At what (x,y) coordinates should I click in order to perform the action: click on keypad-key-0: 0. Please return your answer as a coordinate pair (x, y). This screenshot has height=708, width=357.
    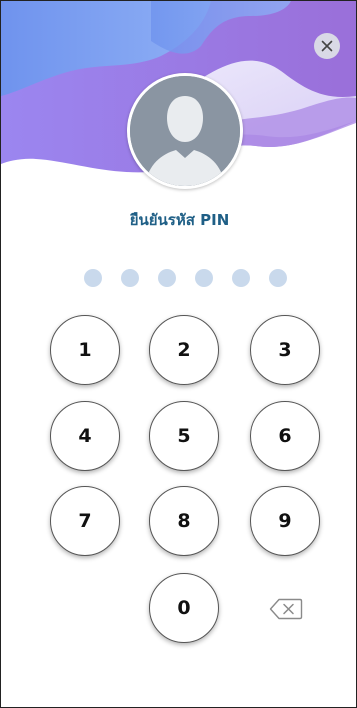
    Looking at the image, I should click on (184, 608).